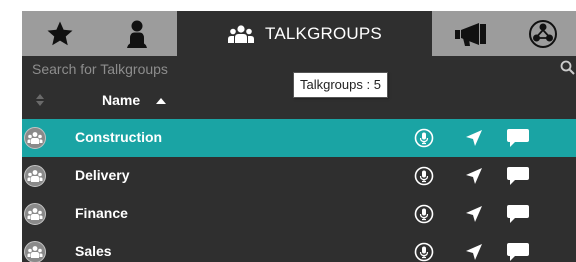  What do you see at coordinates (121, 100) in the screenshot?
I see `name-column-header: Name` at bounding box center [121, 100].